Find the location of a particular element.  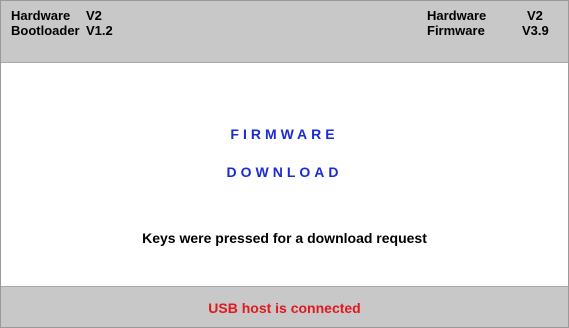

firmware-version: V3.9 is located at coordinates (535, 30).